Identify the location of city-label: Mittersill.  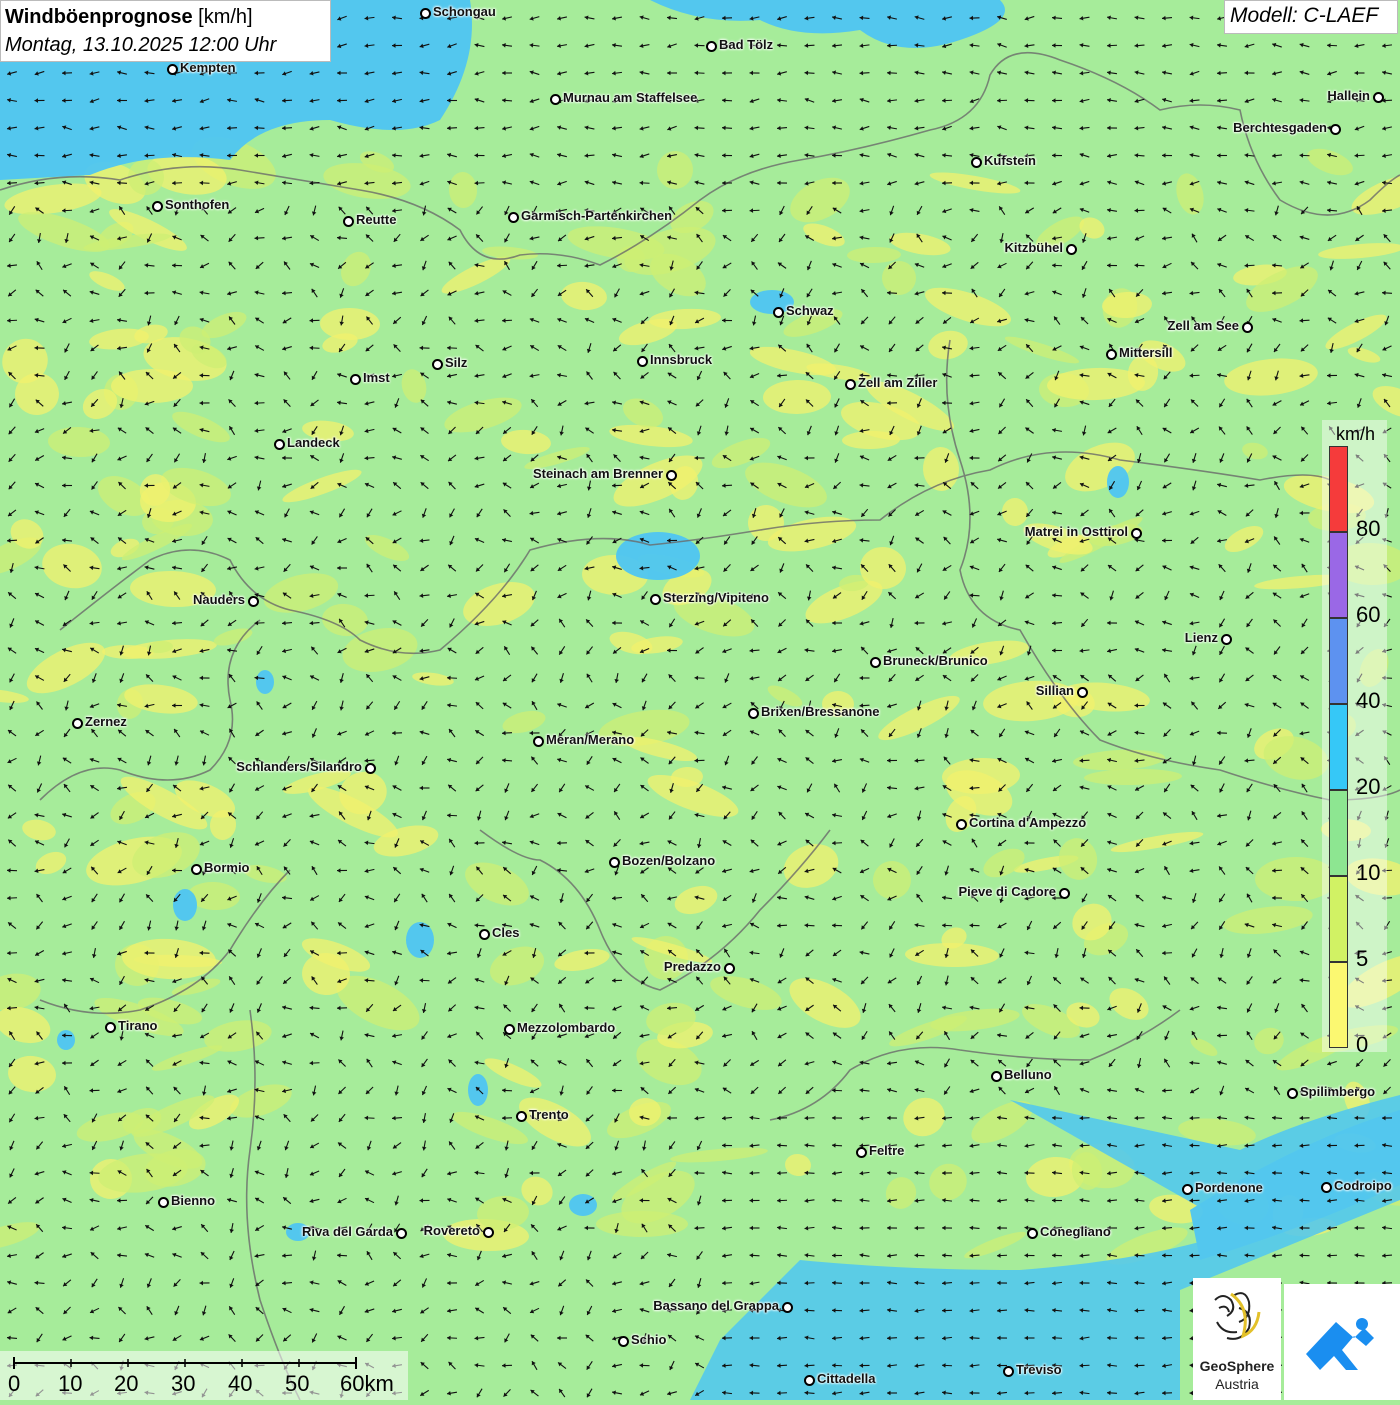
(1145, 353).